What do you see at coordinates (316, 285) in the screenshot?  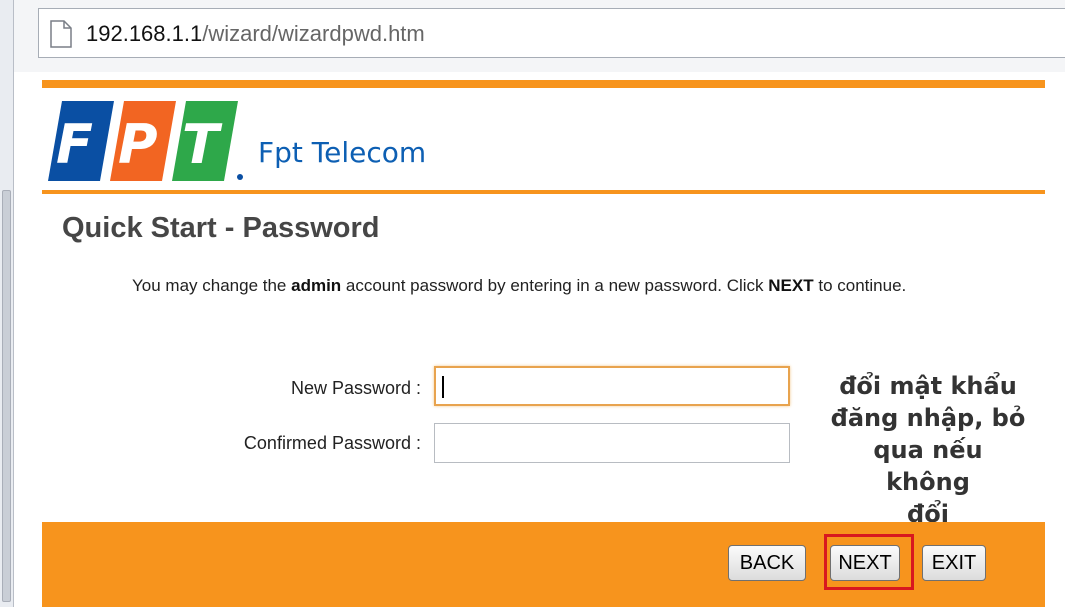 I see `description-bold-admin: admin` at bounding box center [316, 285].